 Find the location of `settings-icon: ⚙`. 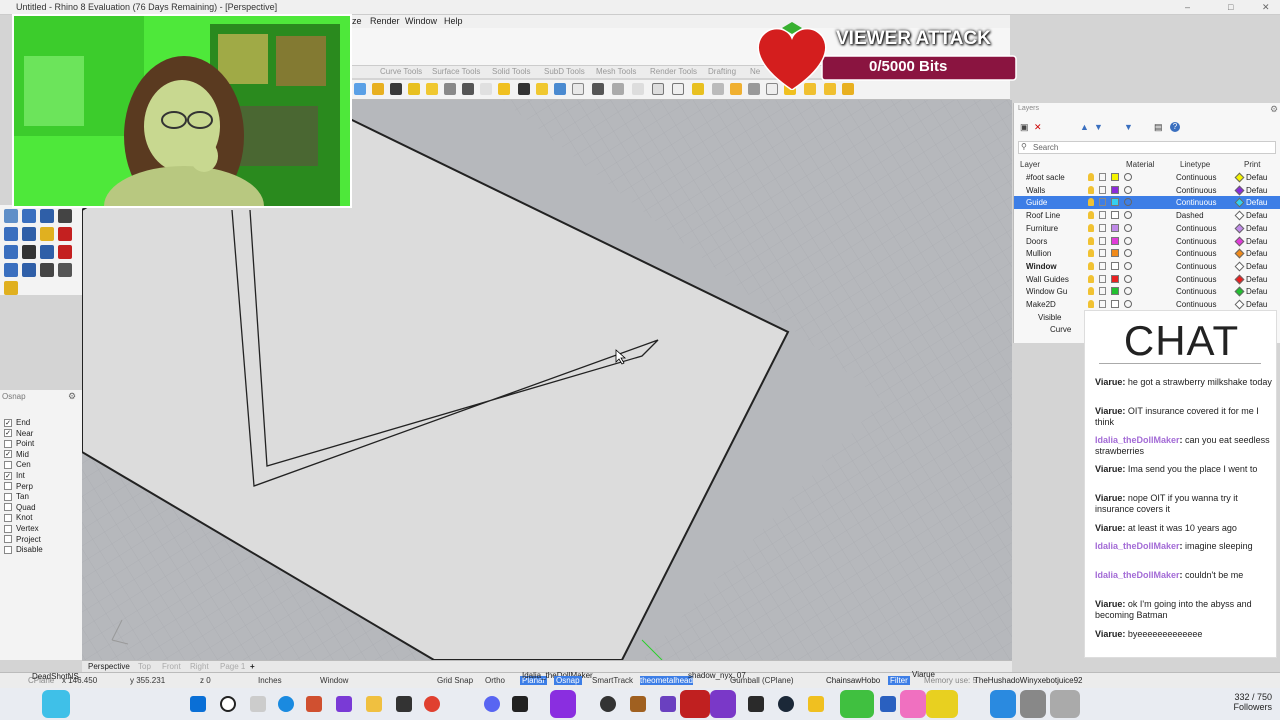

settings-icon: ⚙ is located at coordinates (1274, 109).